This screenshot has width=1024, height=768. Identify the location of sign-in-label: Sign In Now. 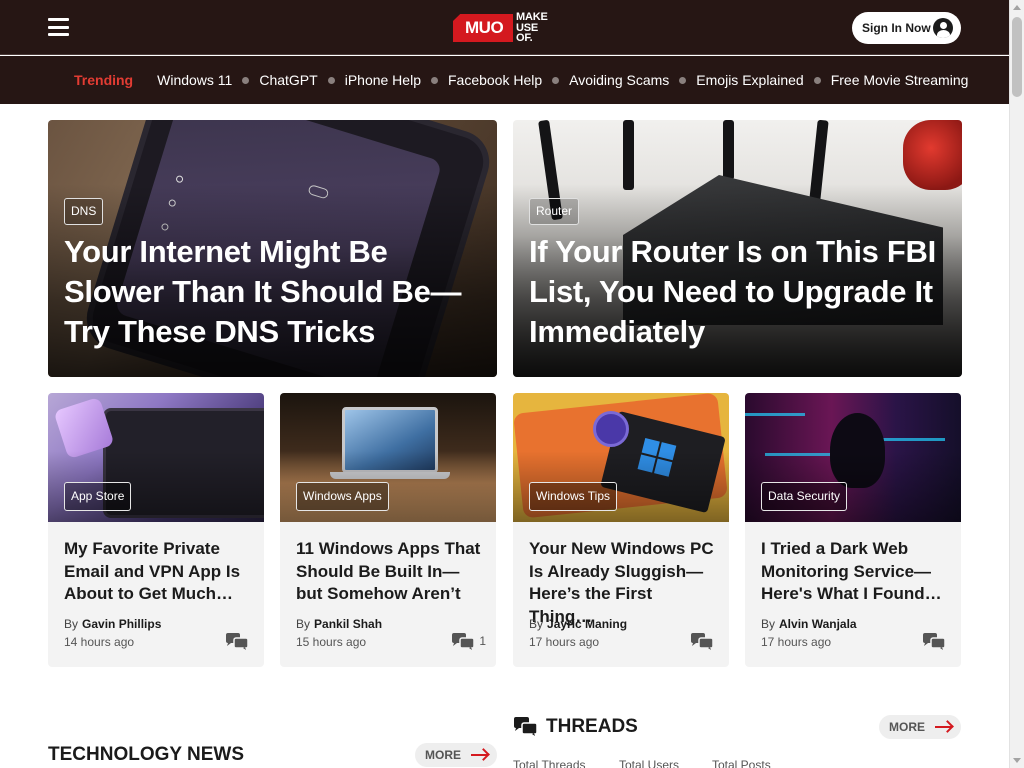
(896, 28).